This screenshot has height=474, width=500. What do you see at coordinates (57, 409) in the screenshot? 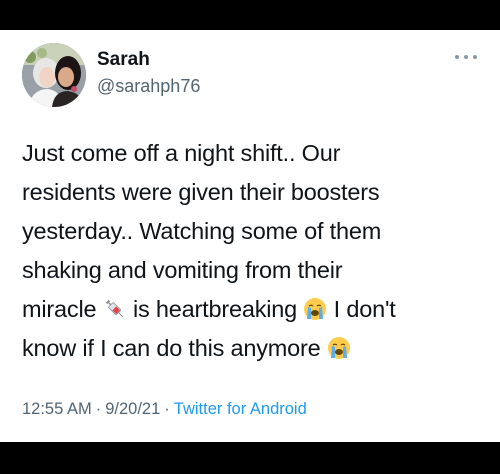
I see `tweet-time: 12:55 AM` at bounding box center [57, 409].